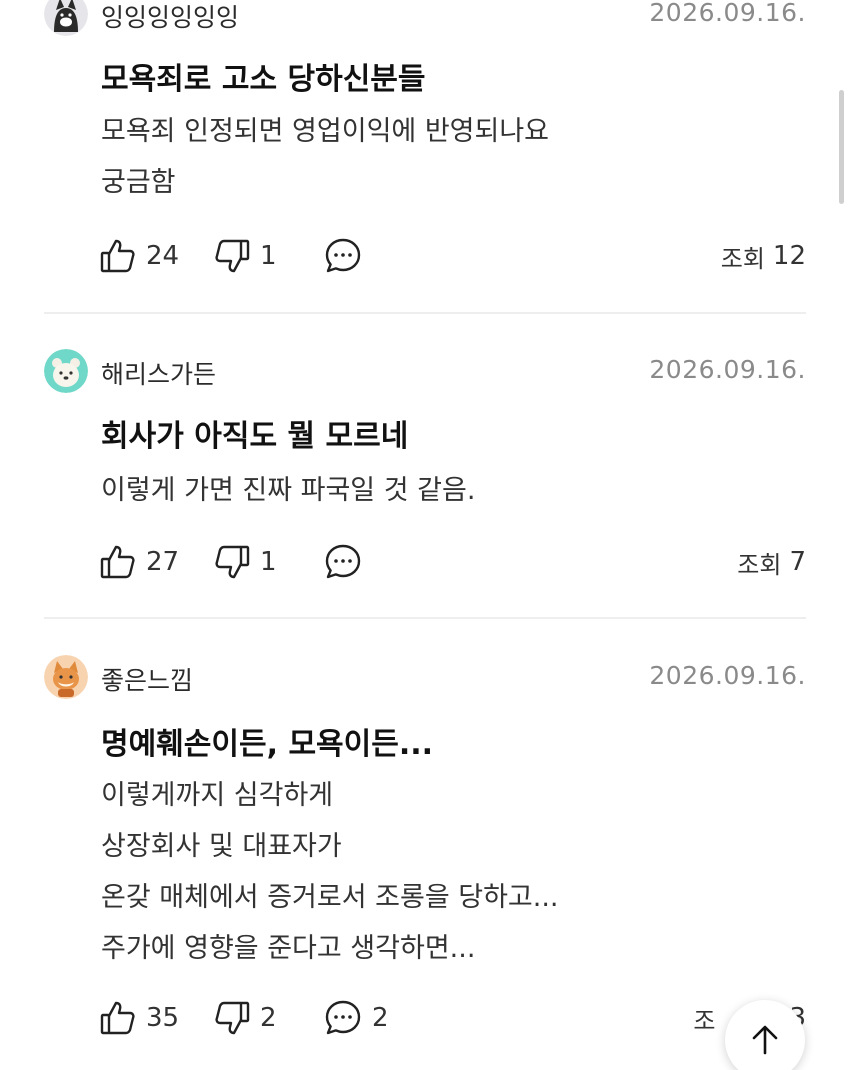 This screenshot has width=850, height=1070. What do you see at coordinates (221, 846) in the screenshot?
I see `post-body-line: 상장회사 및 대표자가` at bounding box center [221, 846].